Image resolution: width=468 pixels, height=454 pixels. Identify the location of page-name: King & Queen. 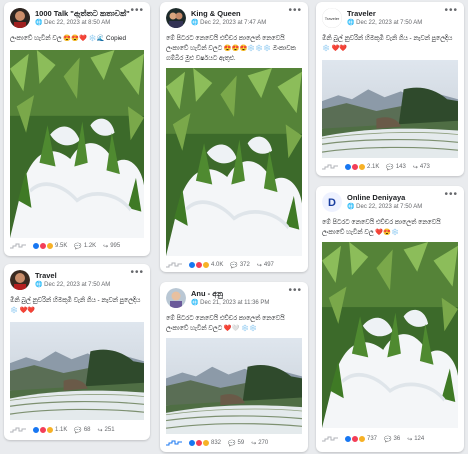
(216, 13).